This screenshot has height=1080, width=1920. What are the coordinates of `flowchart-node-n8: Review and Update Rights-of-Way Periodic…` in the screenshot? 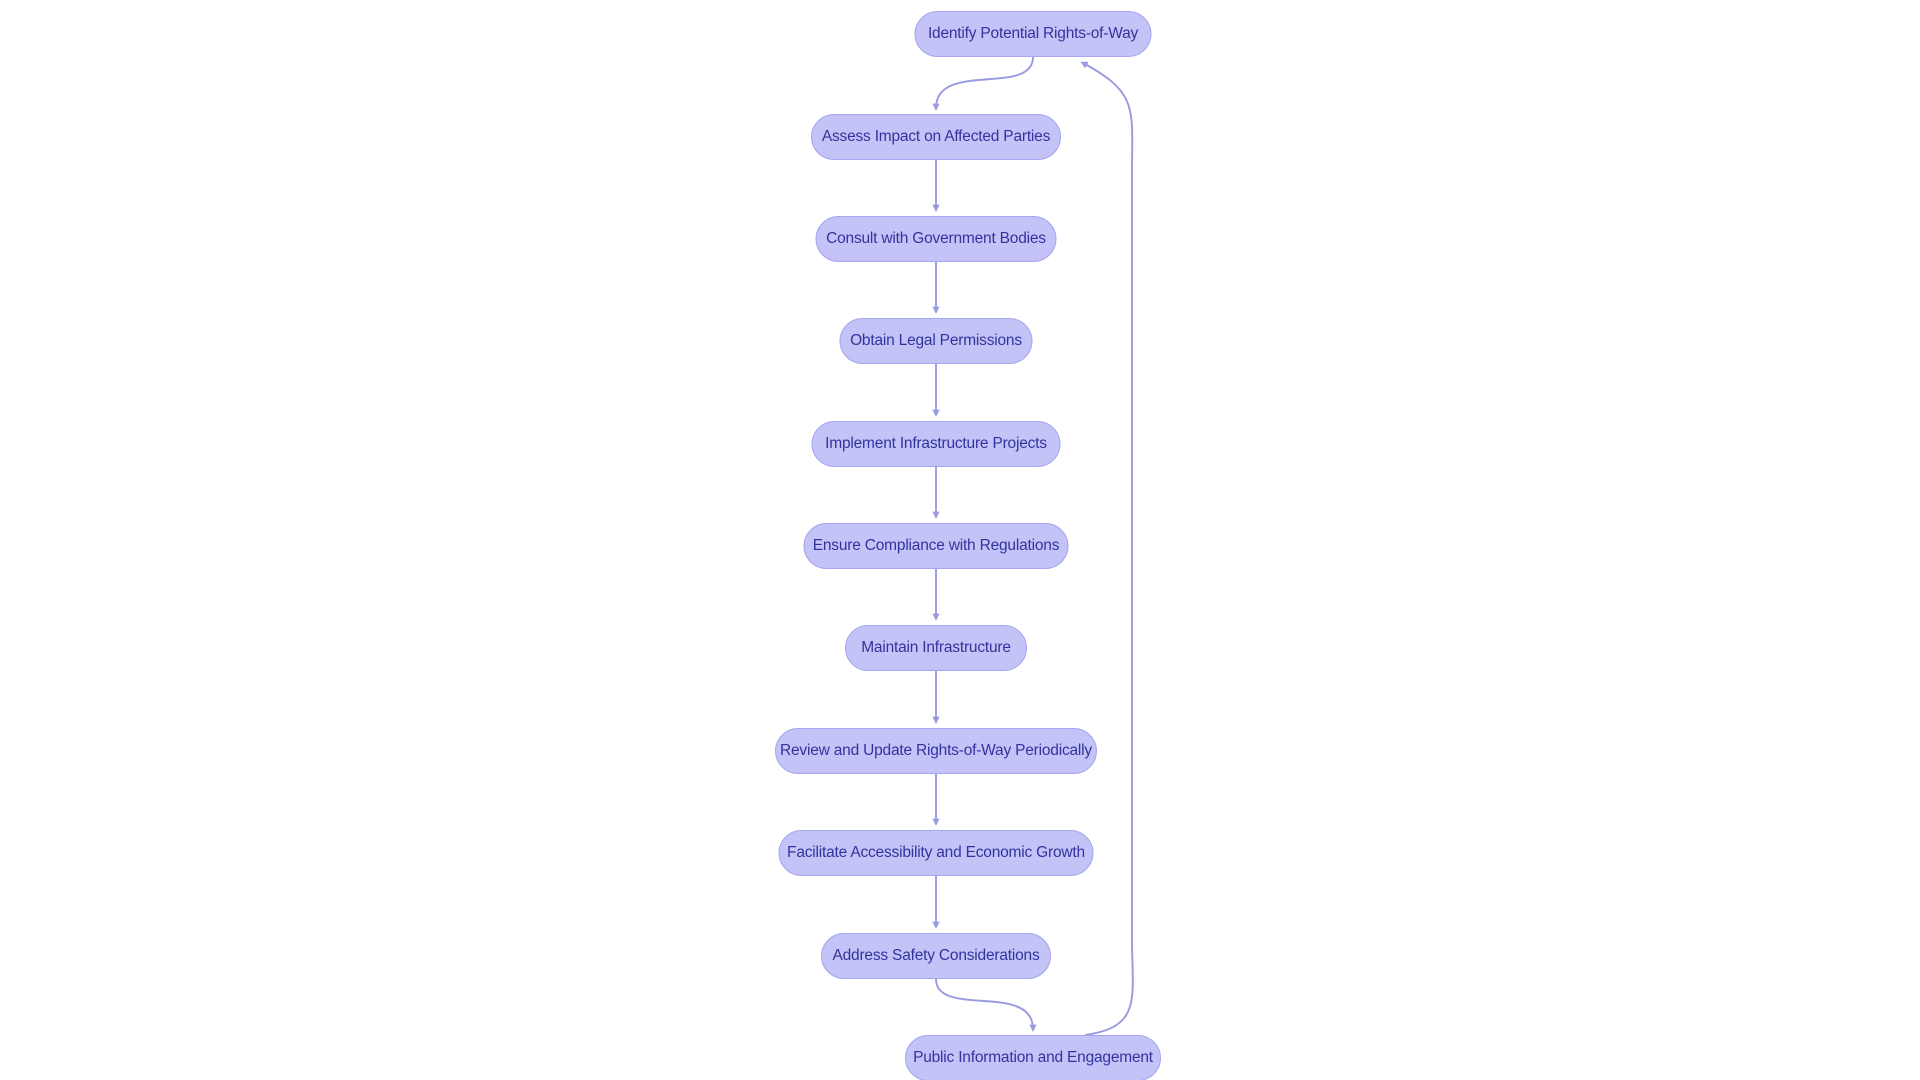 It's located at (936, 751).